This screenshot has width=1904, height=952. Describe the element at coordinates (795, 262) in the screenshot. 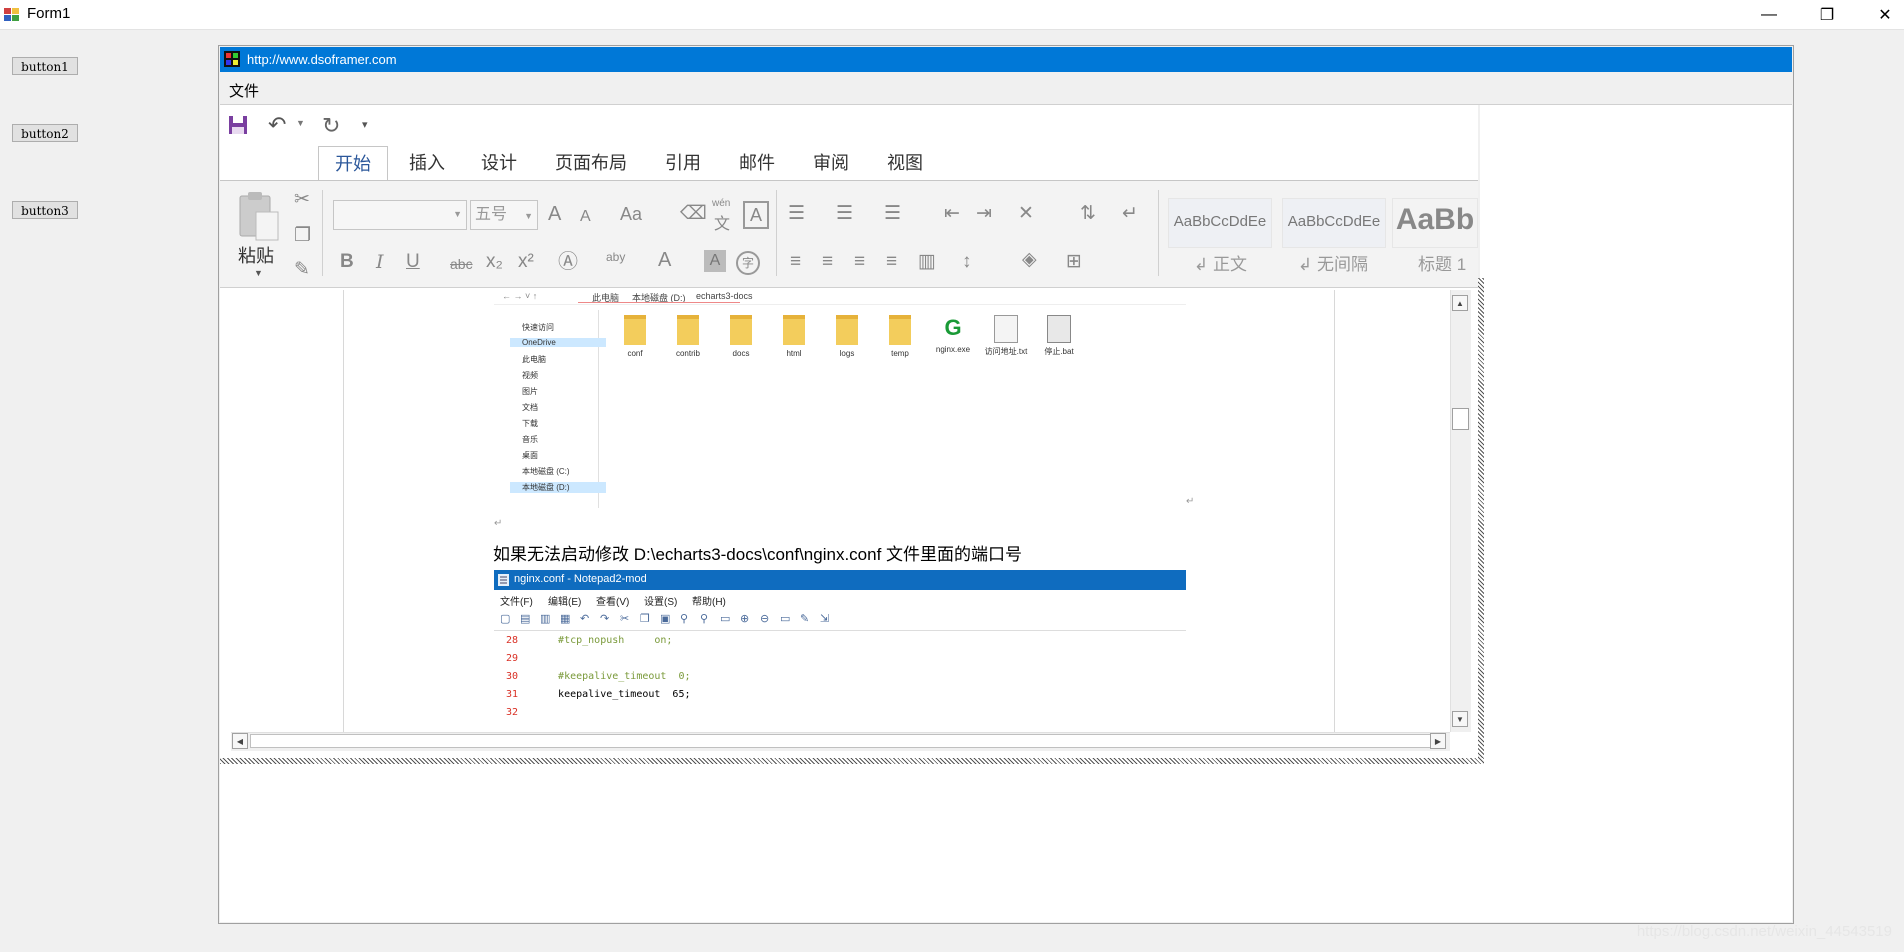

I see `align-left-icon: ≡` at that location.